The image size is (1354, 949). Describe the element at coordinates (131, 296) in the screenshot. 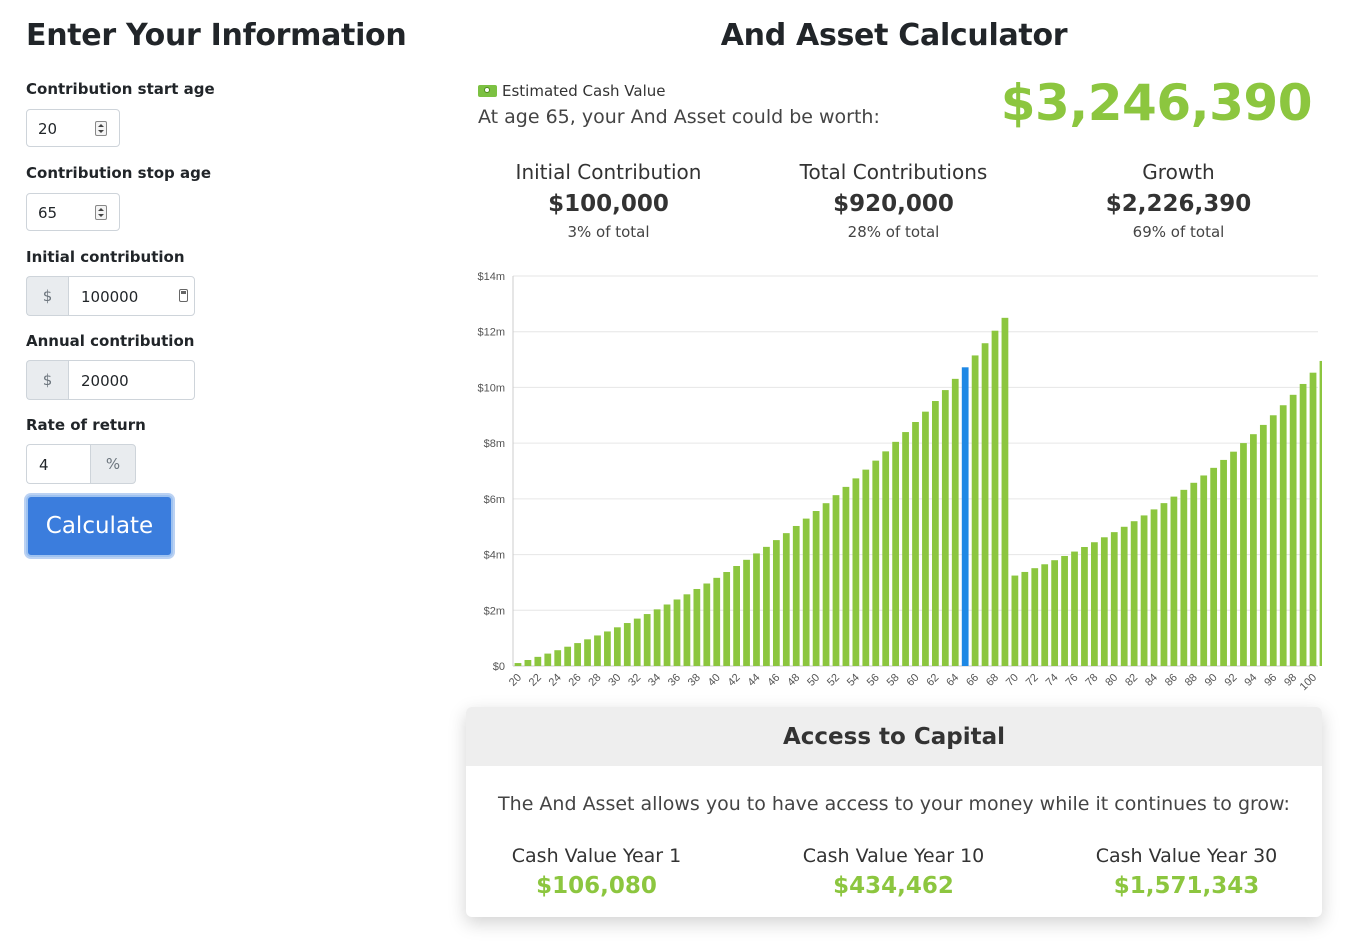

I see `initial-contribution-input: 100000` at that location.